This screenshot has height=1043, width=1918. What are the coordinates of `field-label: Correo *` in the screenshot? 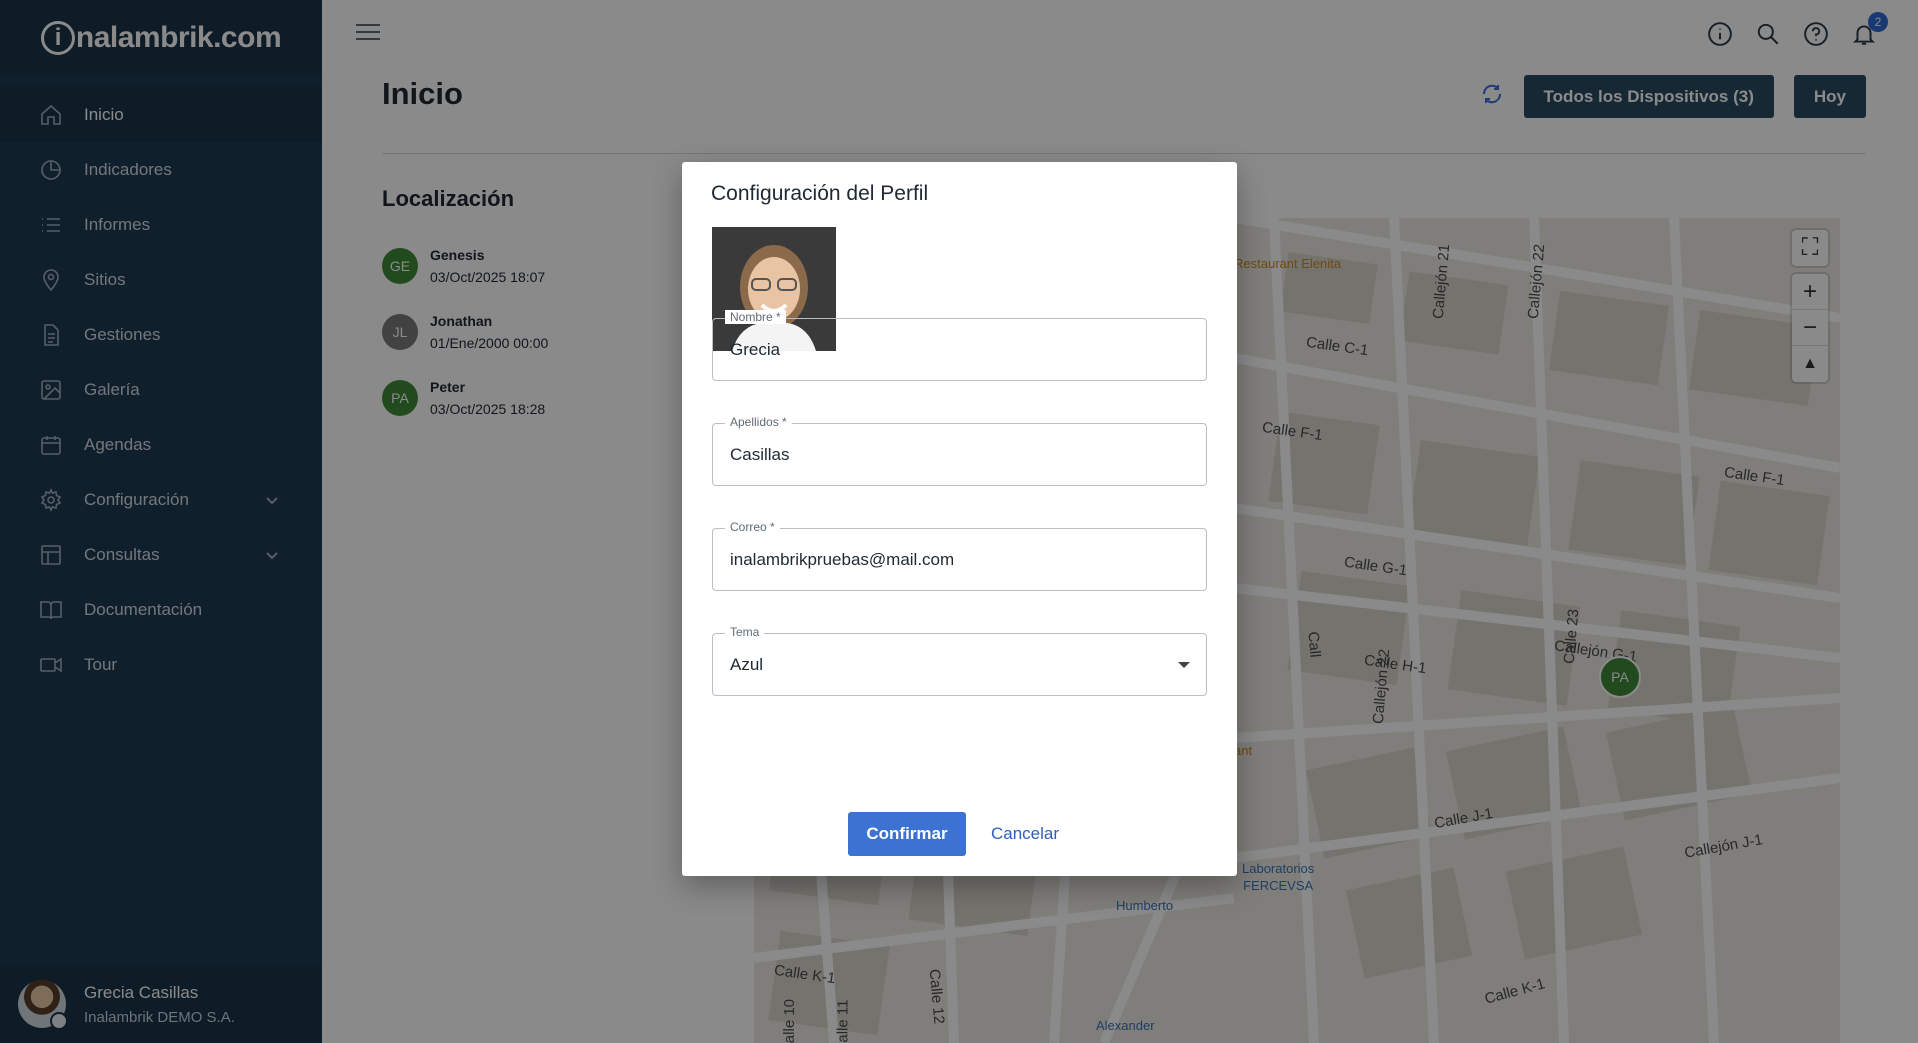 It's located at (752, 527).